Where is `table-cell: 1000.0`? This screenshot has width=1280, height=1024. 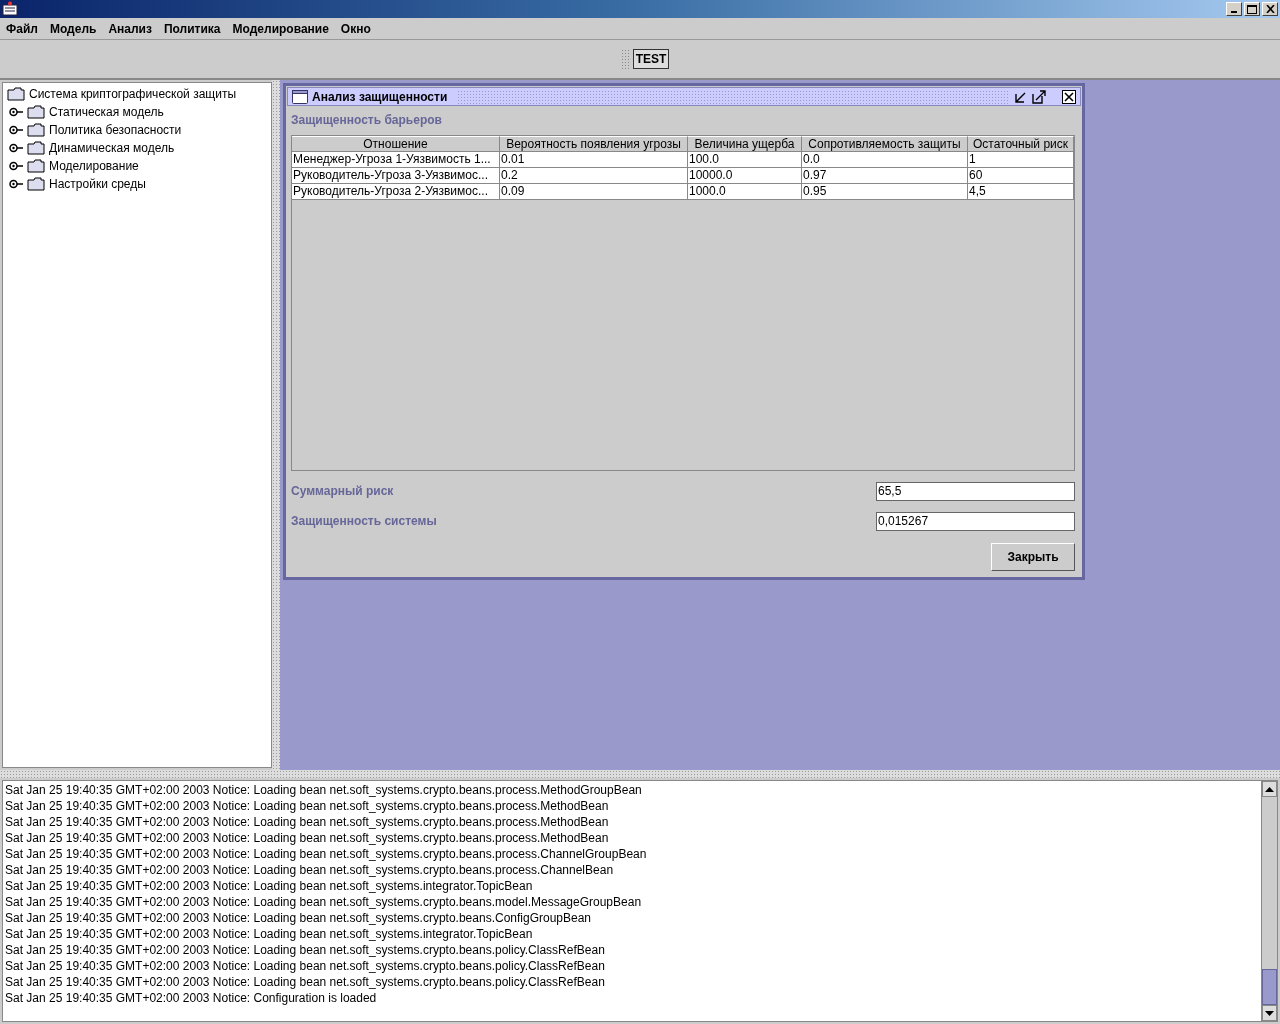 table-cell: 1000.0 is located at coordinates (745, 192).